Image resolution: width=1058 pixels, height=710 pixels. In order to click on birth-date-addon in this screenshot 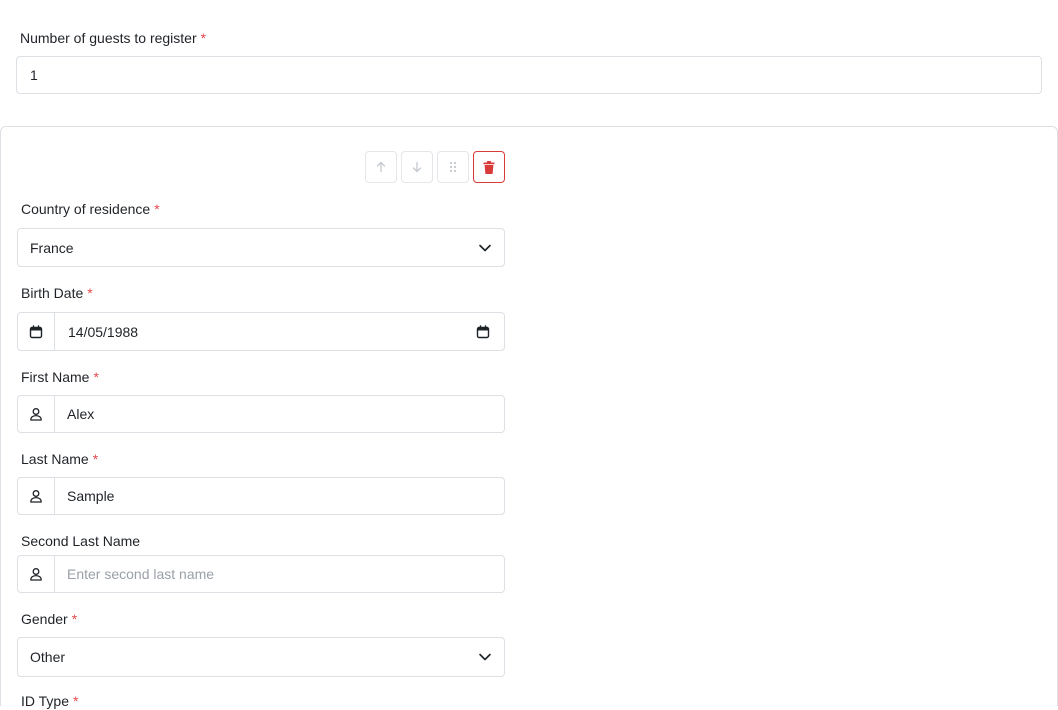, I will do `click(36, 331)`.